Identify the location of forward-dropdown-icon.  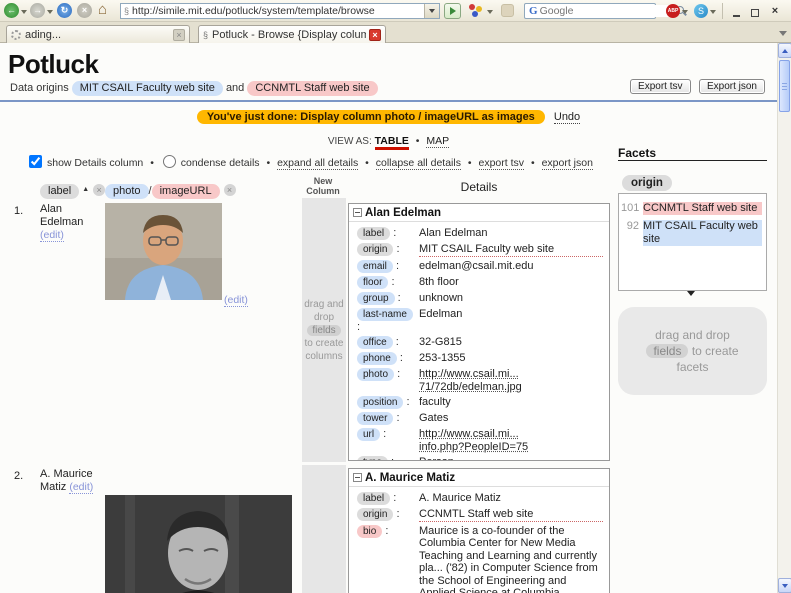
(50, 12).